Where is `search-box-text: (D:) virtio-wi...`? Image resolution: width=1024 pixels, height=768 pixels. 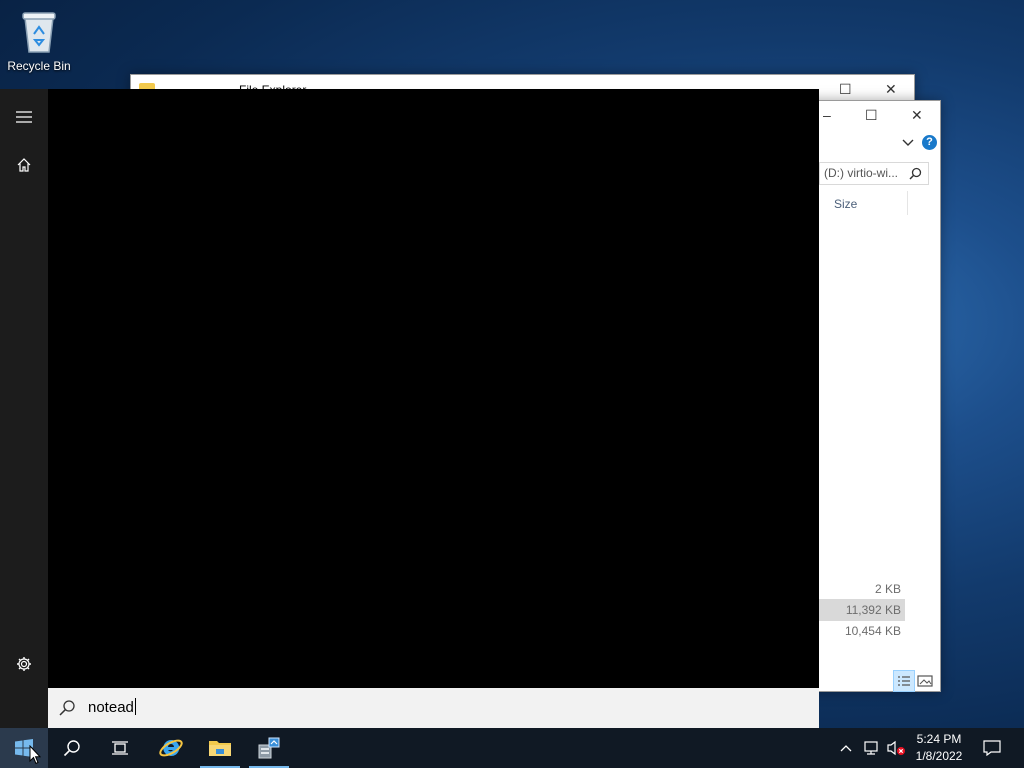
search-box-text: (D:) virtio-wi... is located at coordinates (861, 173).